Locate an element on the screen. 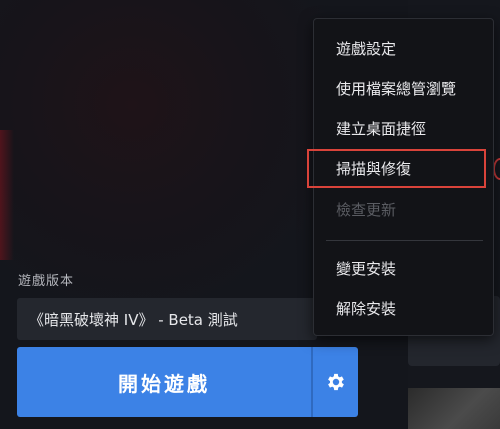  right-panel-thumbnail is located at coordinates (454, 408).